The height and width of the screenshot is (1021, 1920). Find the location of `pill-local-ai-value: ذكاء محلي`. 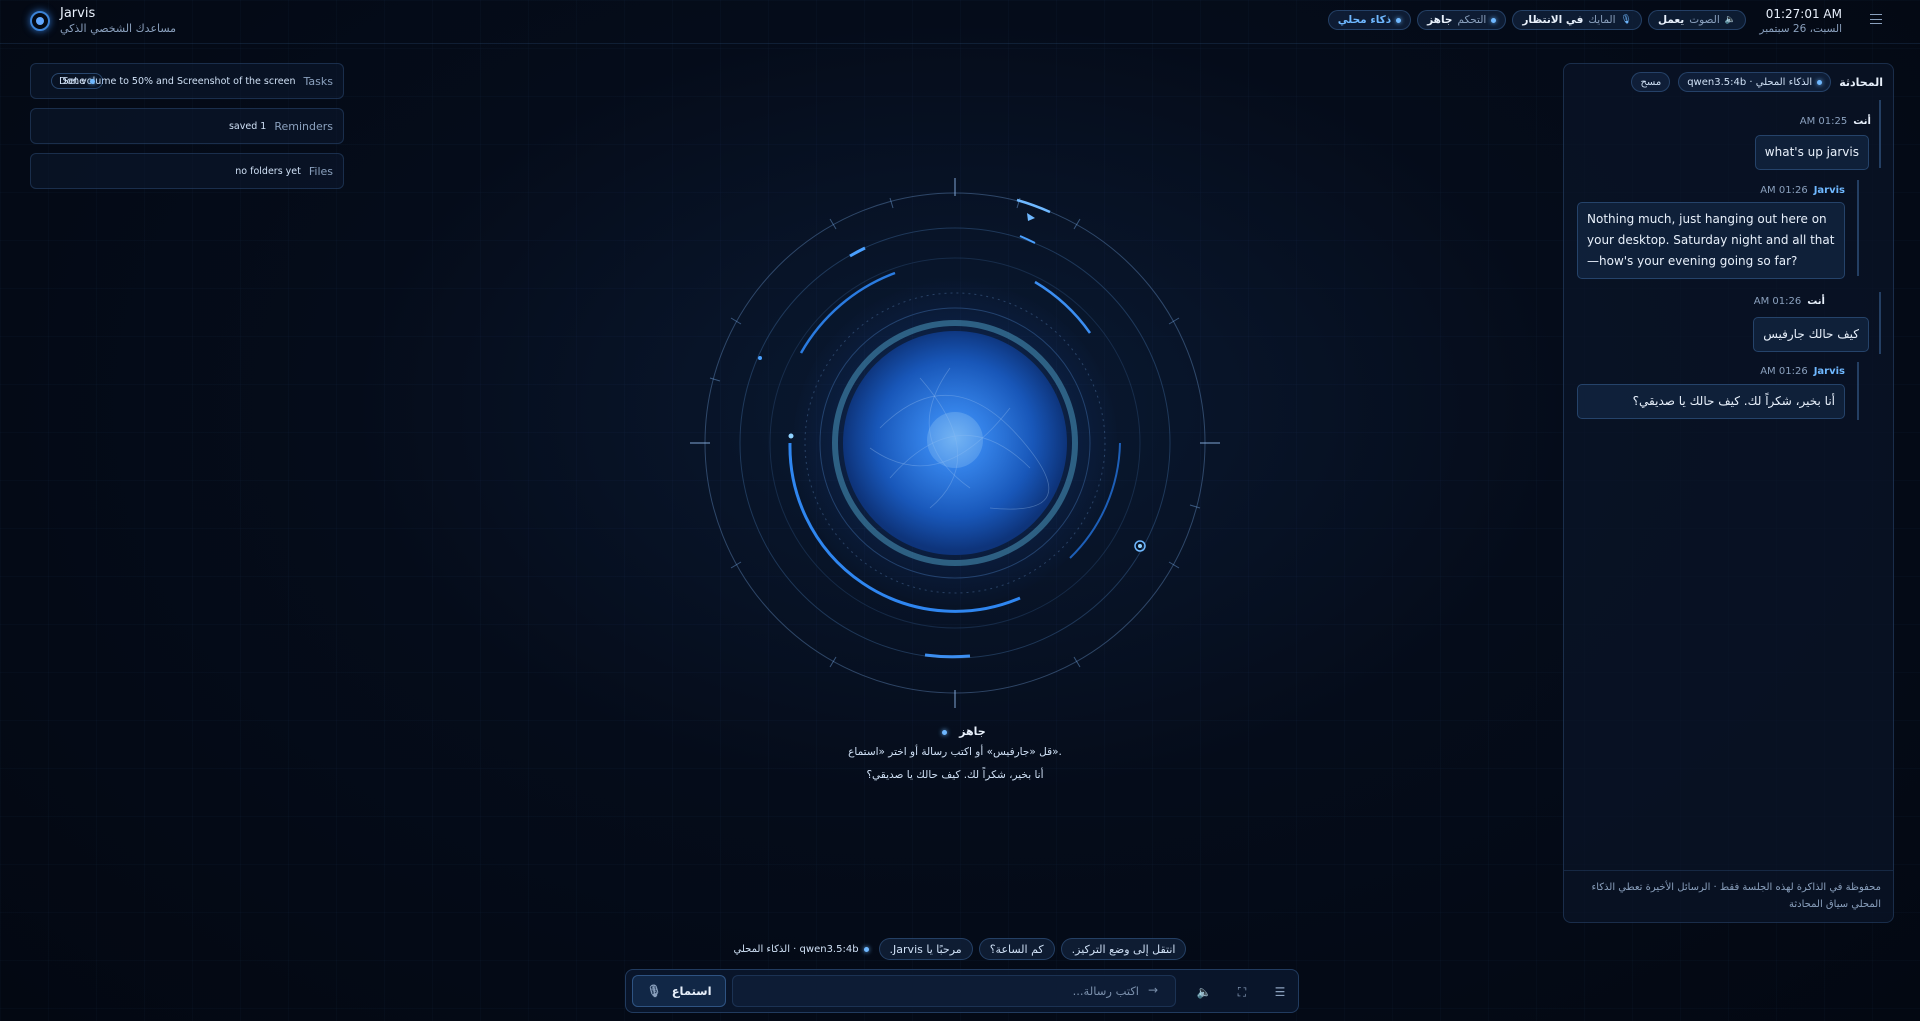

pill-local-ai-value: ذكاء محلي is located at coordinates (1364, 20).